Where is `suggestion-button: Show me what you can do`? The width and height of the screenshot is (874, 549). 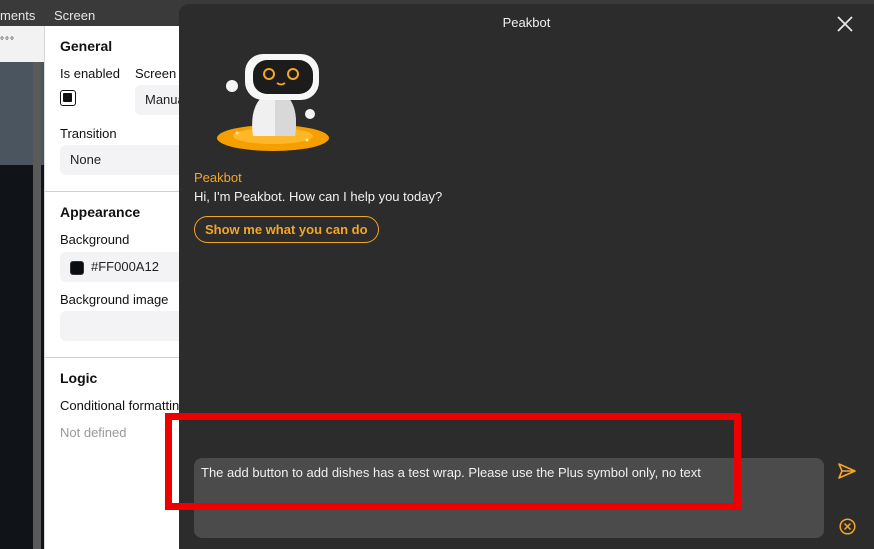 suggestion-button: Show me what you can do is located at coordinates (286, 229).